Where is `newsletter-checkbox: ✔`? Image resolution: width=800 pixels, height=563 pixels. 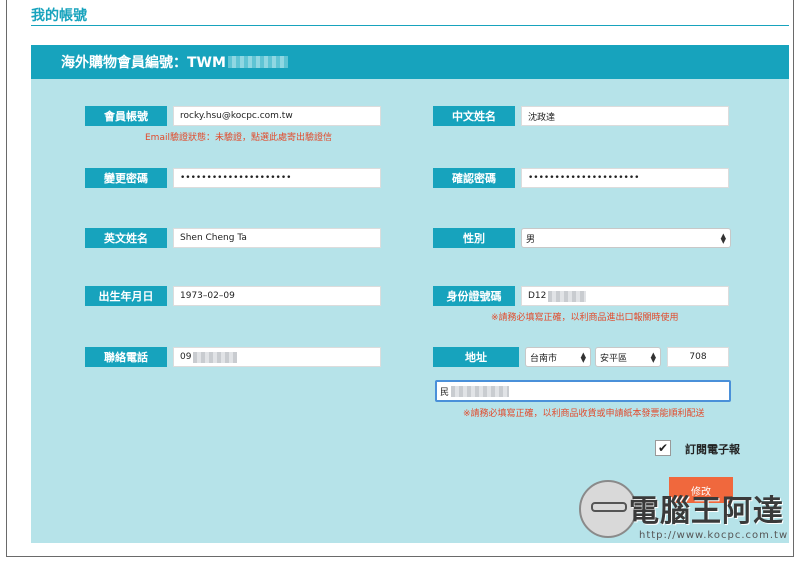
newsletter-checkbox: ✔ is located at coordinates (663, 448).